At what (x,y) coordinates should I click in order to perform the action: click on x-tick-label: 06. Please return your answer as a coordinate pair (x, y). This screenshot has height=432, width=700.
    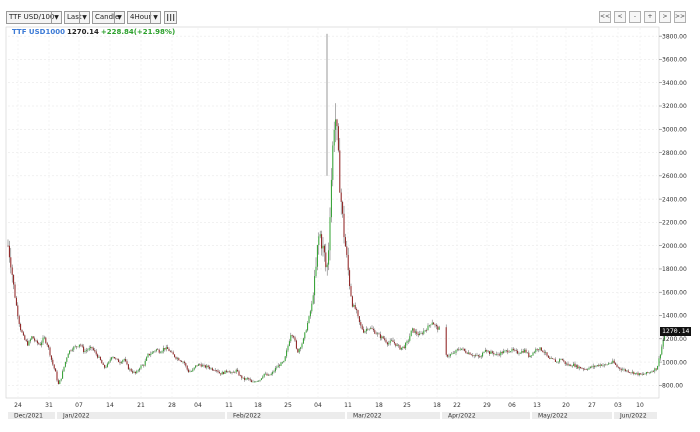
    Looking at the image, I should click on (512, 405).